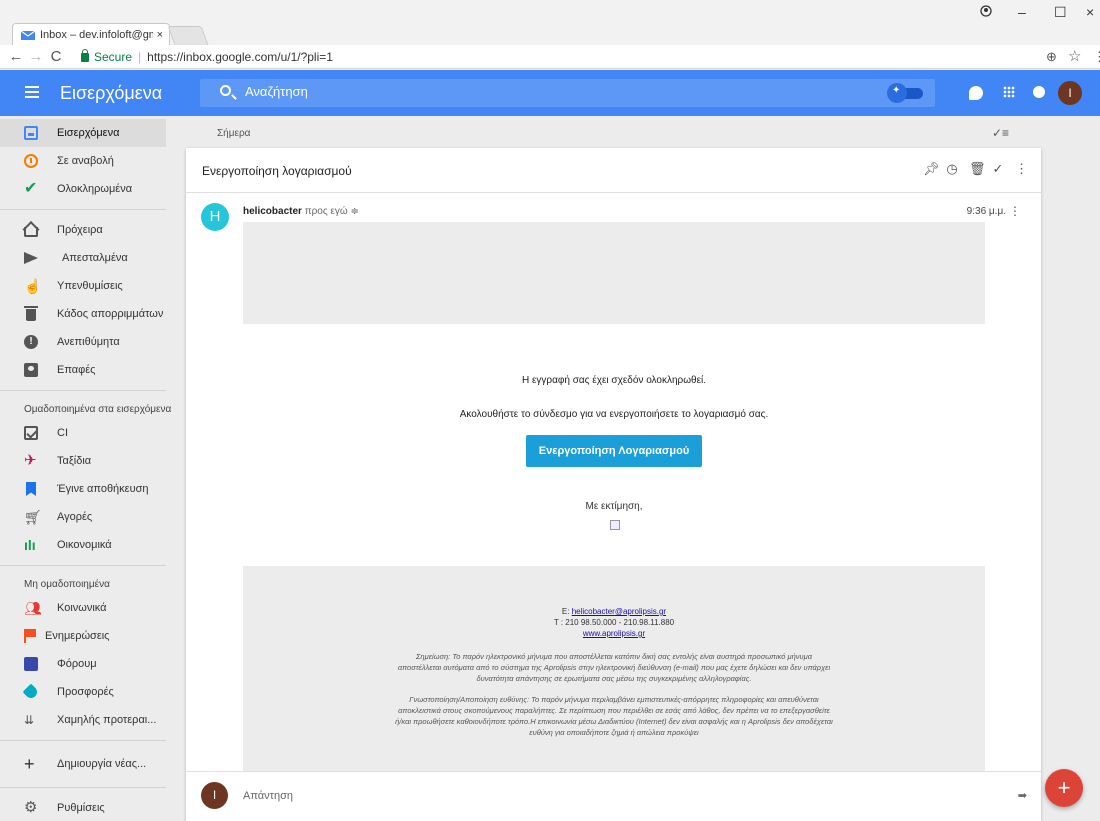  I want to click on bundled-section-title: Ομαδοποιημένα στα εισερχόμενα, so click(98, 409).